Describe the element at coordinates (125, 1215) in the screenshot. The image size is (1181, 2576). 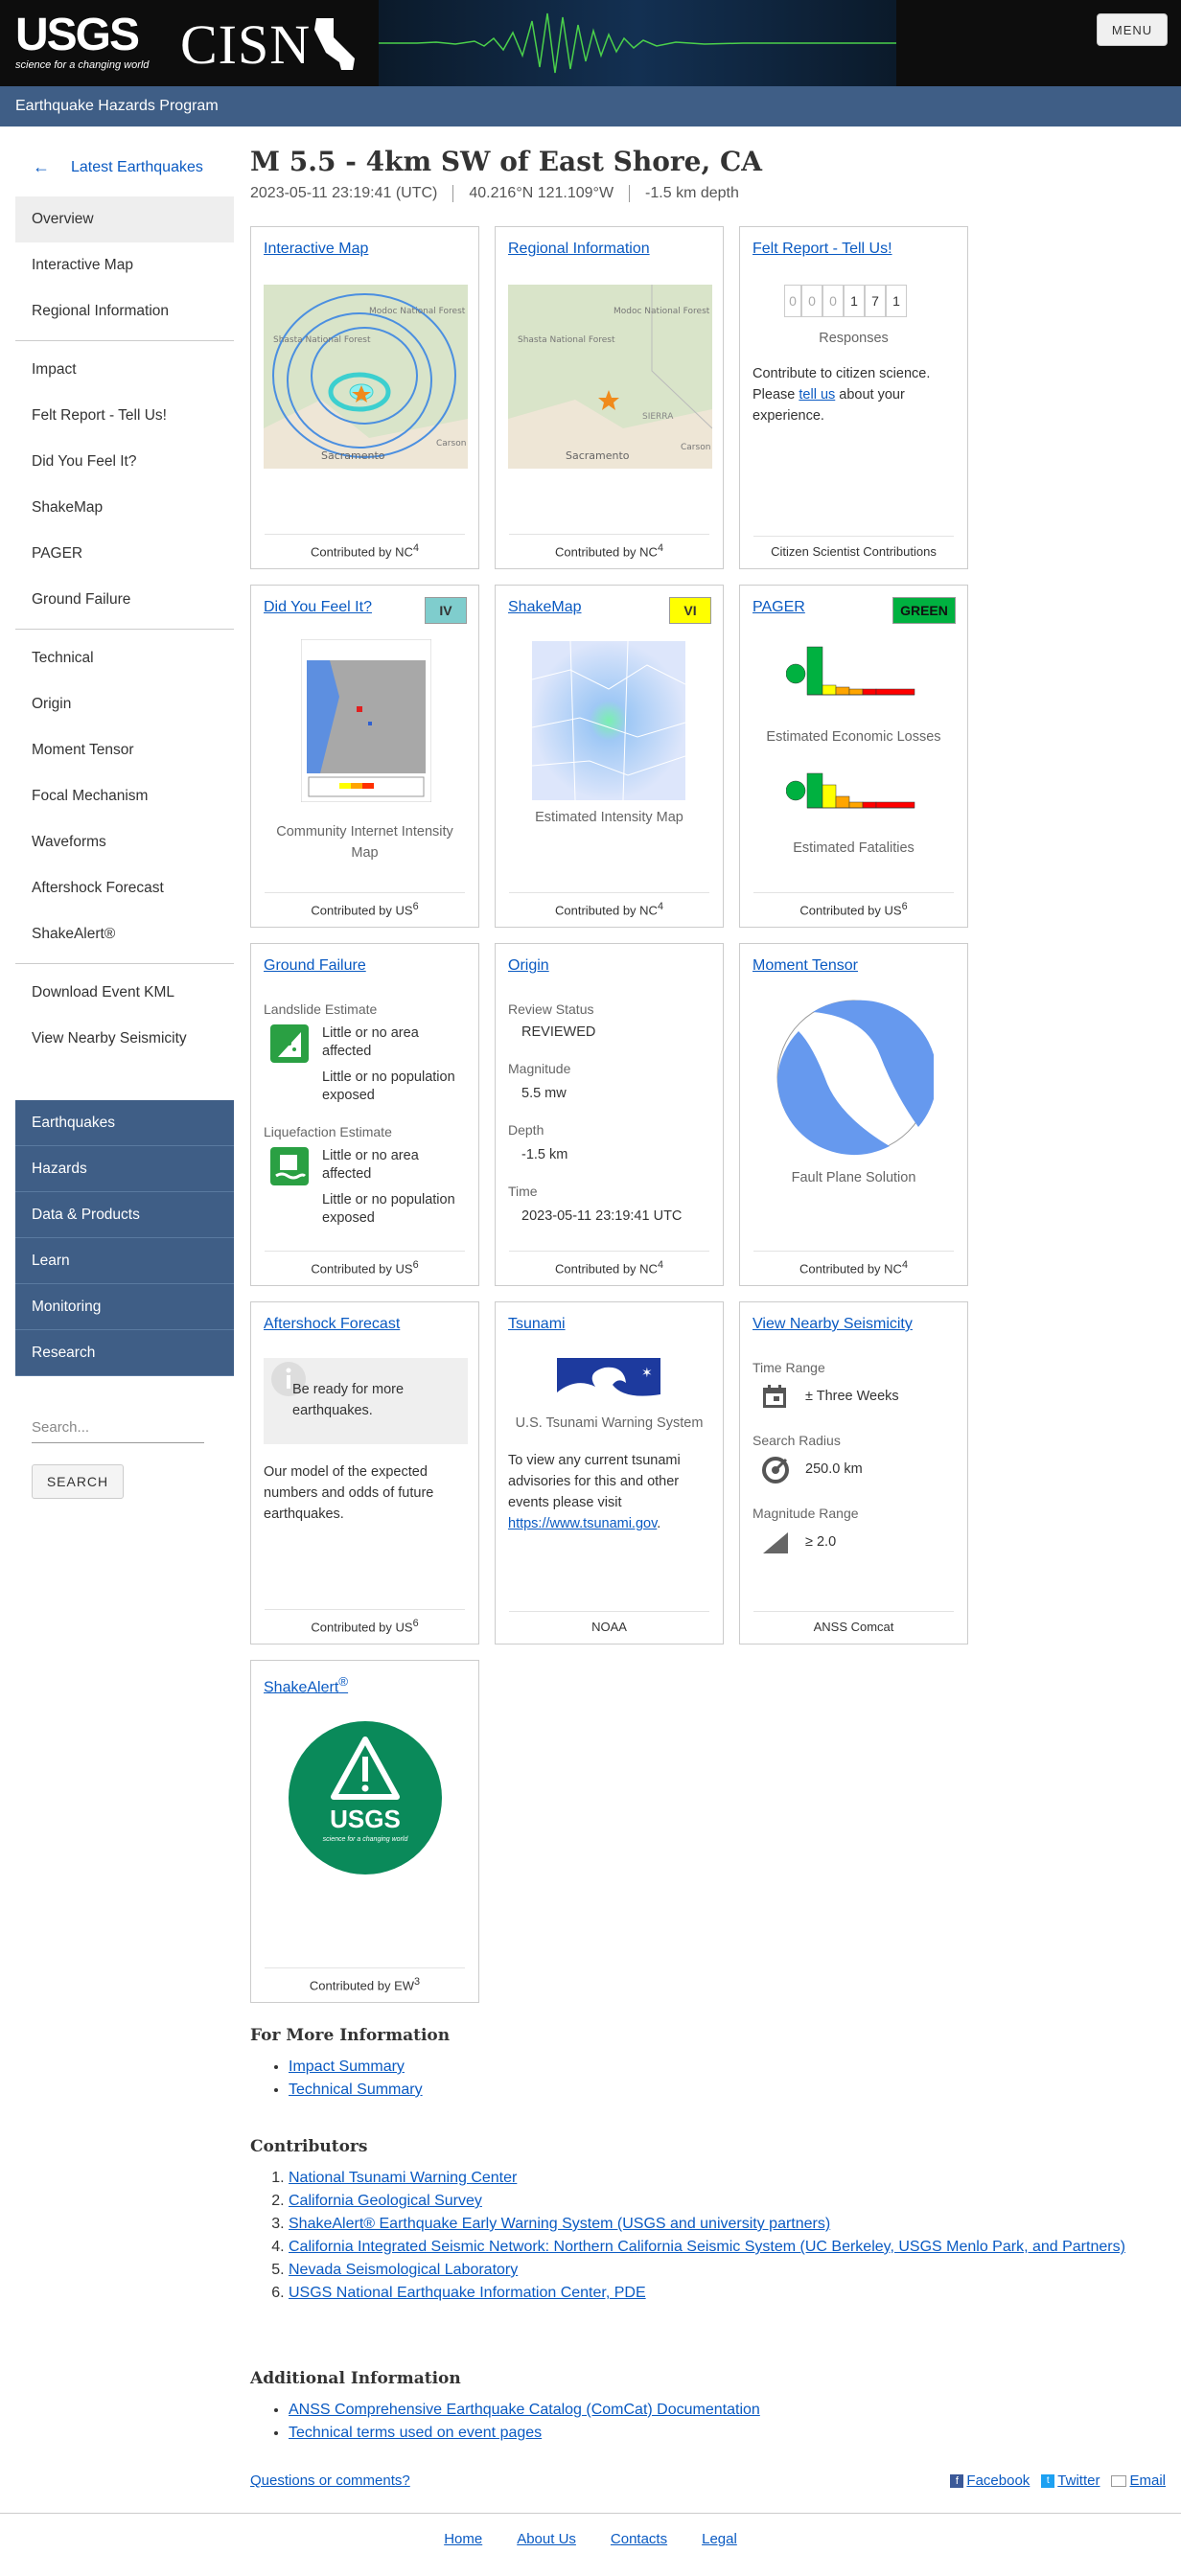
I see `site-nav-data-products: Data & Products` at that location.